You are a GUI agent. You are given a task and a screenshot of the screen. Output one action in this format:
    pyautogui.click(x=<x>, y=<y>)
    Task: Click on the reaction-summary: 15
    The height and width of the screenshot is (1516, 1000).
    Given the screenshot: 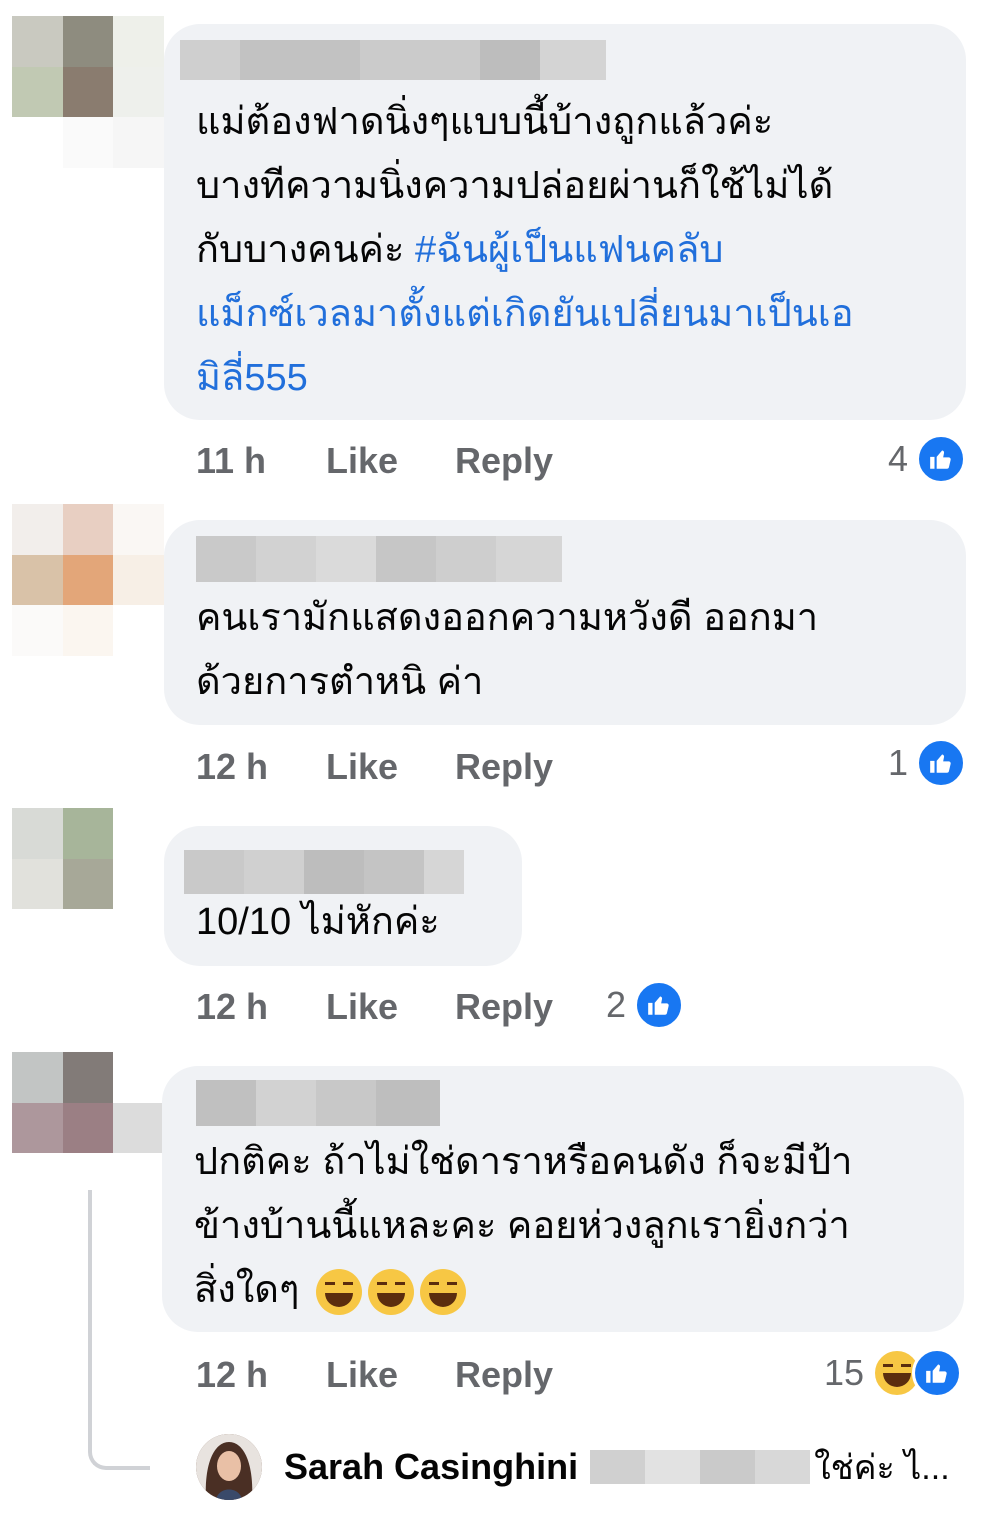 What is the action you would take?
    pyautogui.click(x=893, y=1373)
    